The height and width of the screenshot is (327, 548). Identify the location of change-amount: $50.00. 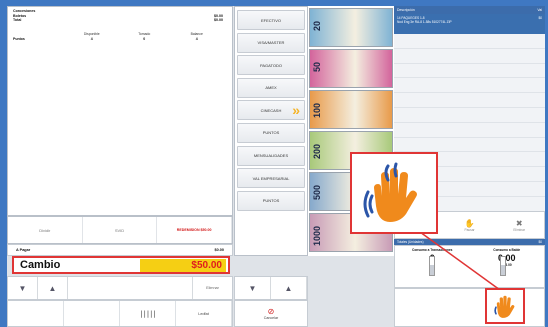
(183, 265).